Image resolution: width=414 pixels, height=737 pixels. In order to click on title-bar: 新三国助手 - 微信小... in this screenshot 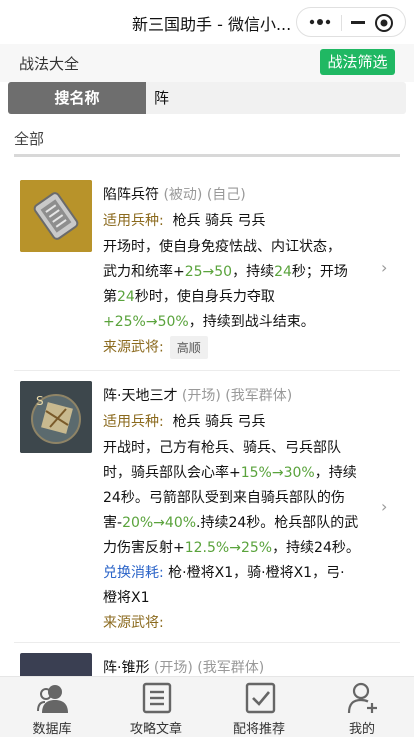, I will do `click(207, 22)`.